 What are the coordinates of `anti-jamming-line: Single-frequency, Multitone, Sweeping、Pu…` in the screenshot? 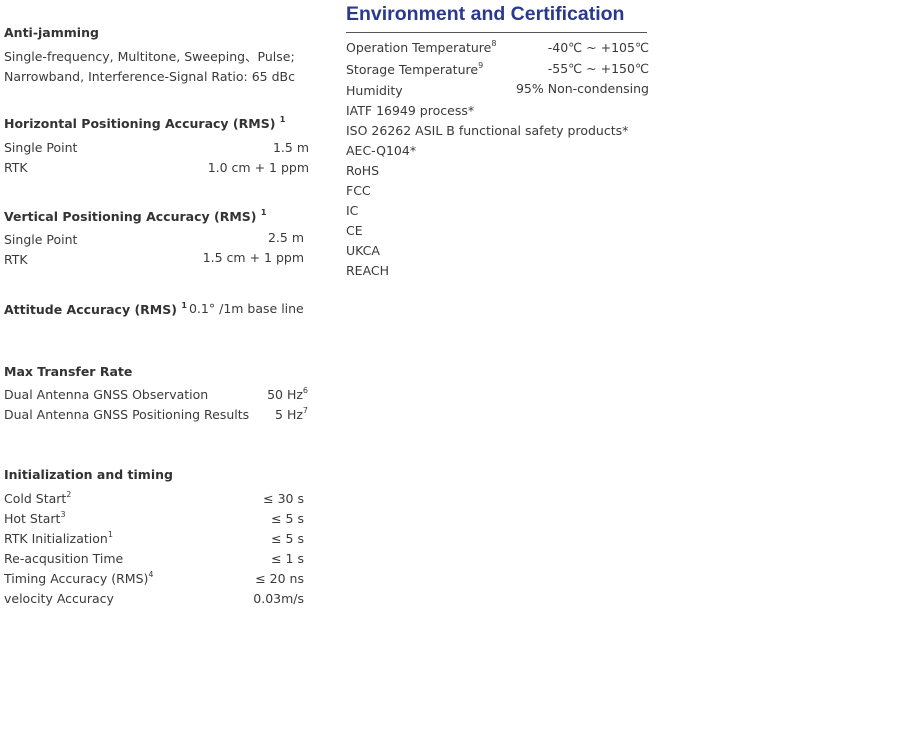 It's located at (149, 56).